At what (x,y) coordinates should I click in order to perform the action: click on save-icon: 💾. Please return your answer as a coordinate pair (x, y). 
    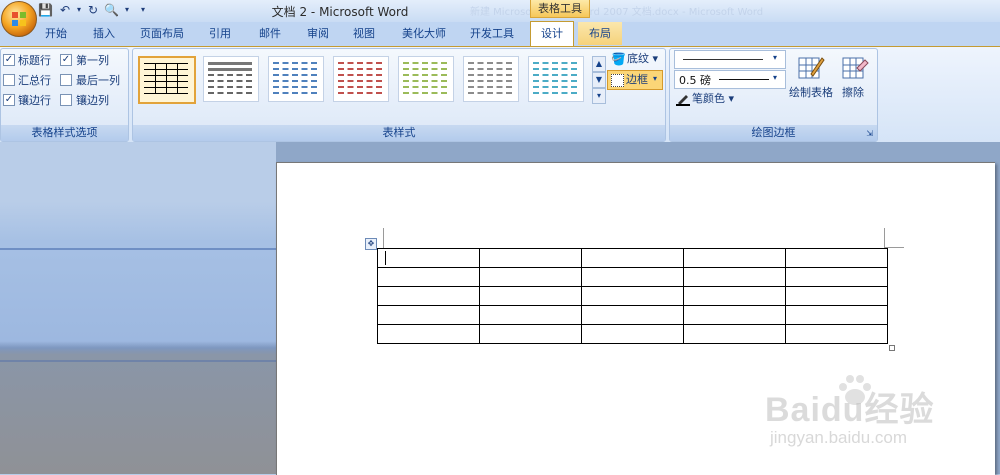
    Looking at the image, I should click on (45, 10).